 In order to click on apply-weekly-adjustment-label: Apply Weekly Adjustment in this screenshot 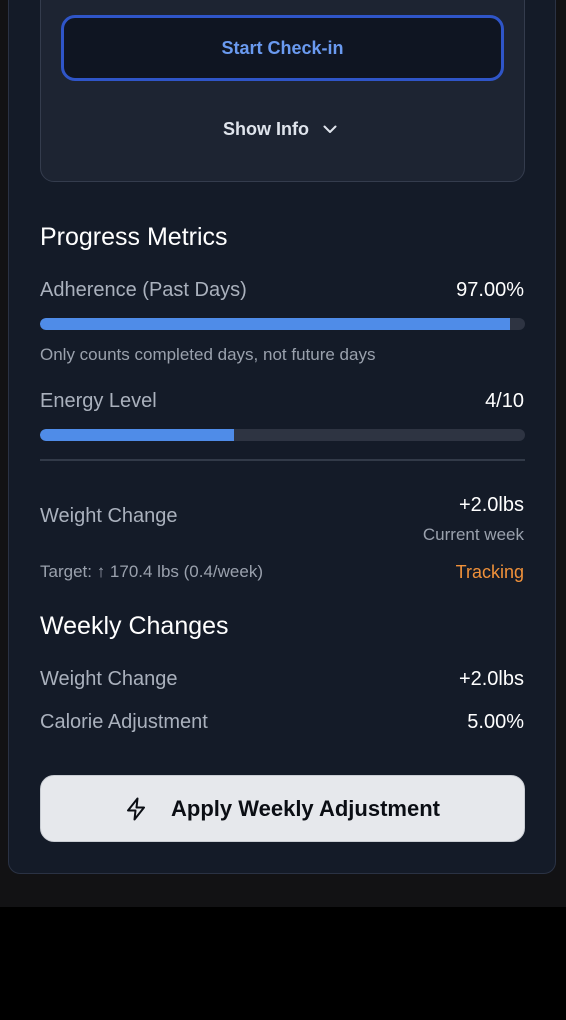, I will do `click(305, 808)`.